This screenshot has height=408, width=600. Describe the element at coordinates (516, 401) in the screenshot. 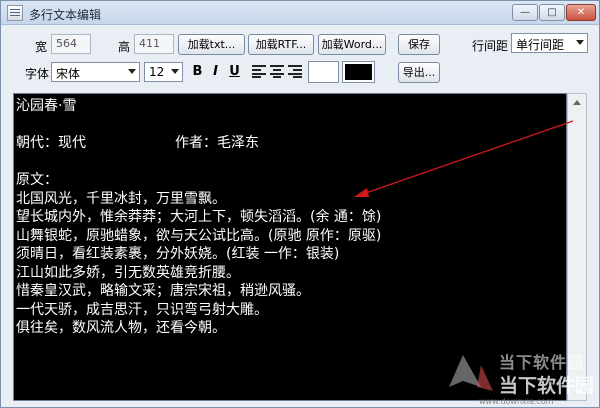

I see `watermark-url: www.downxia.com` at that location.